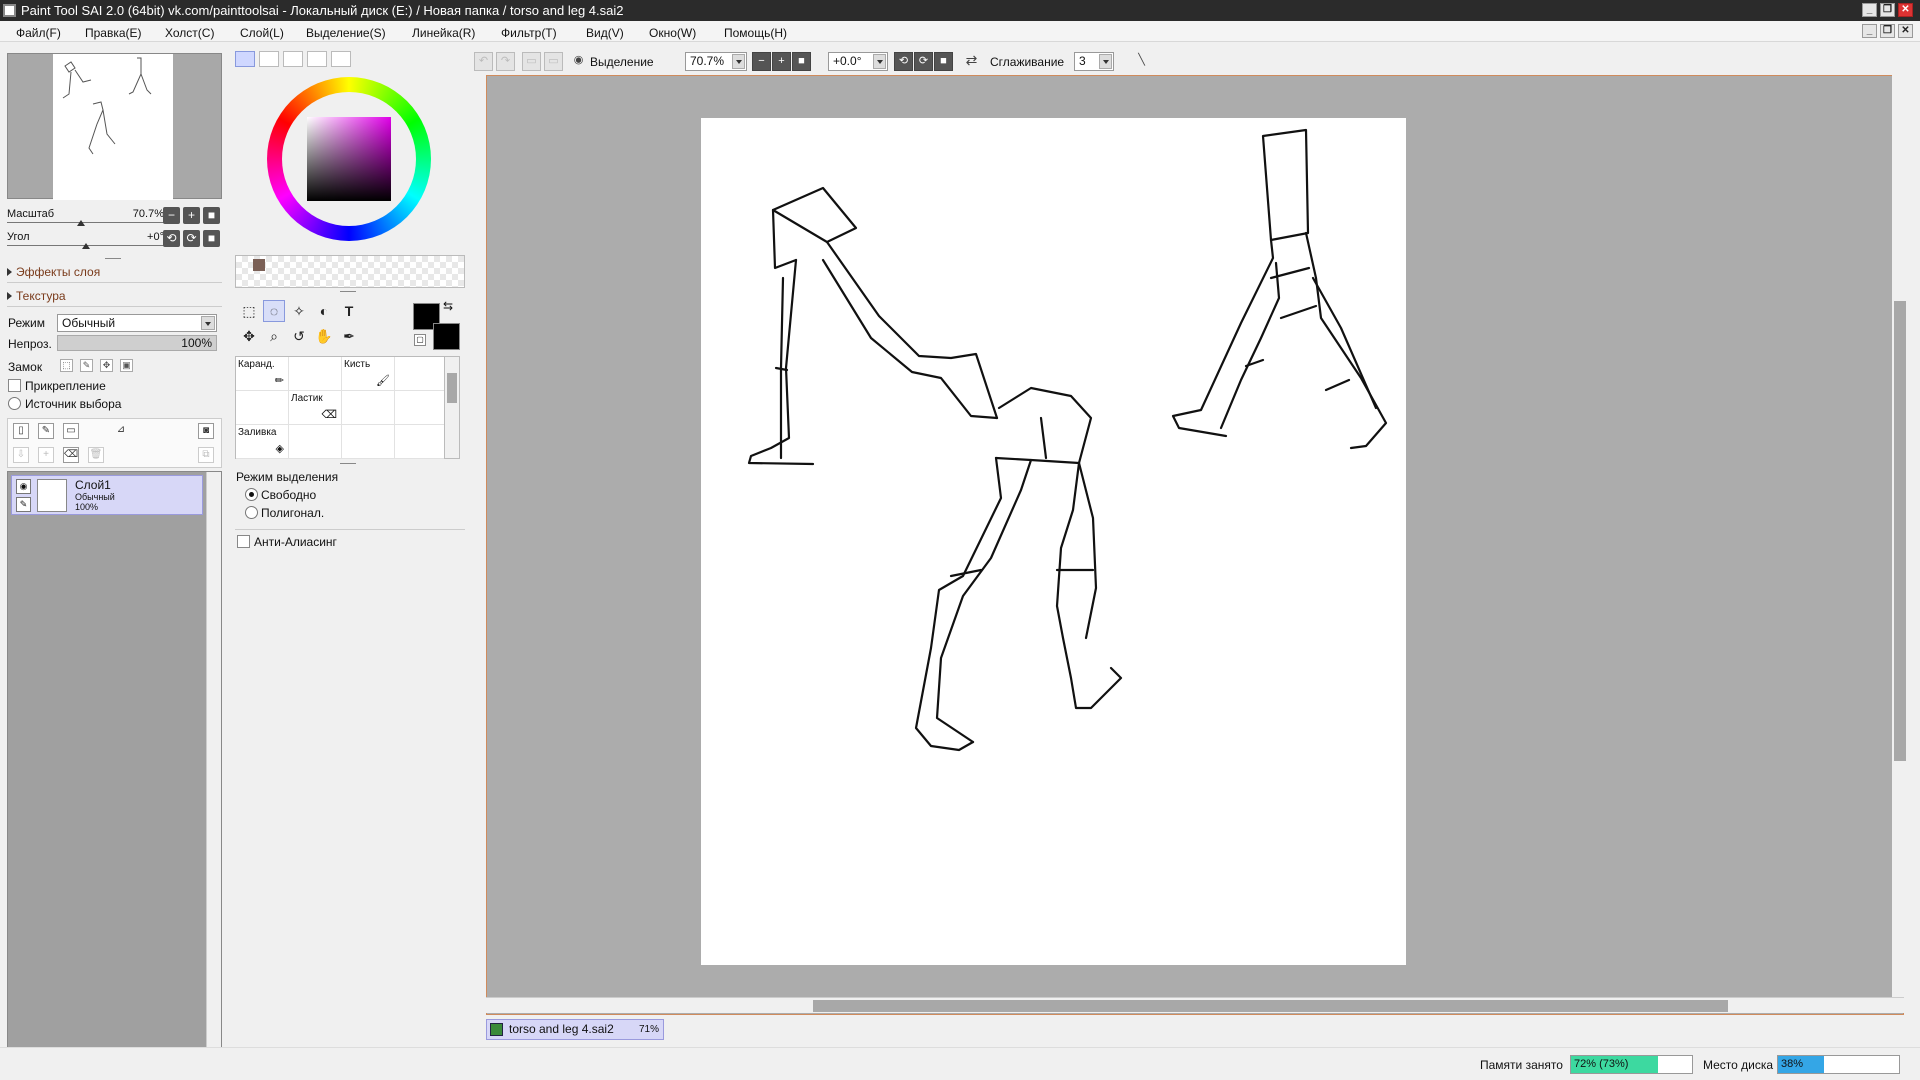 Image resolution: width=1920 pixels, height=1080 pixels. I want to click on menu-window: Окно(W), so click(672, 33).